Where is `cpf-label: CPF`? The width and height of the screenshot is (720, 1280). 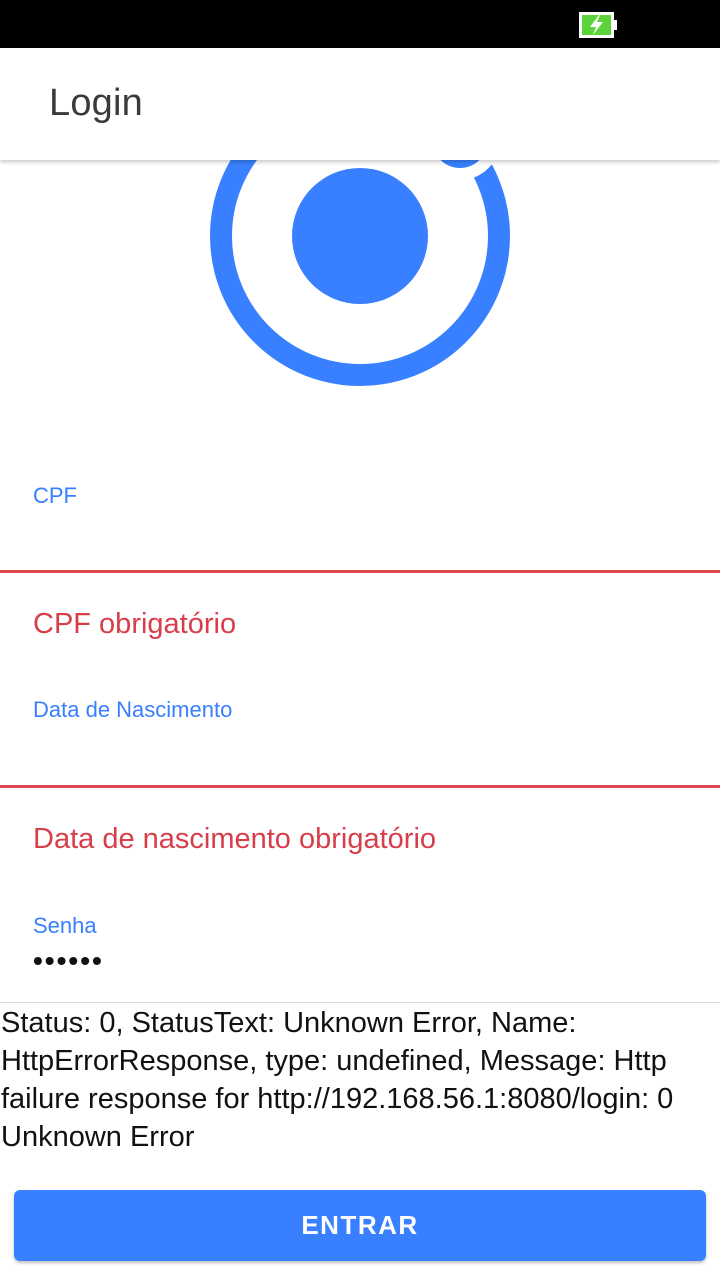 cpf-label: CPF is located at coordinates (55, 495).